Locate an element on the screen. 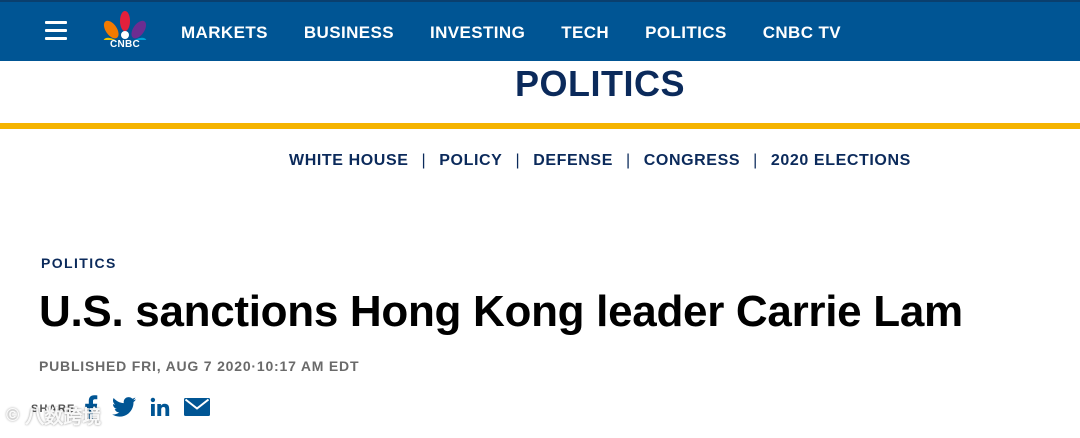 The width and height of the screenshot is (1080, 438). article-kicker: POLITICS is located at coordinates (79, 263).